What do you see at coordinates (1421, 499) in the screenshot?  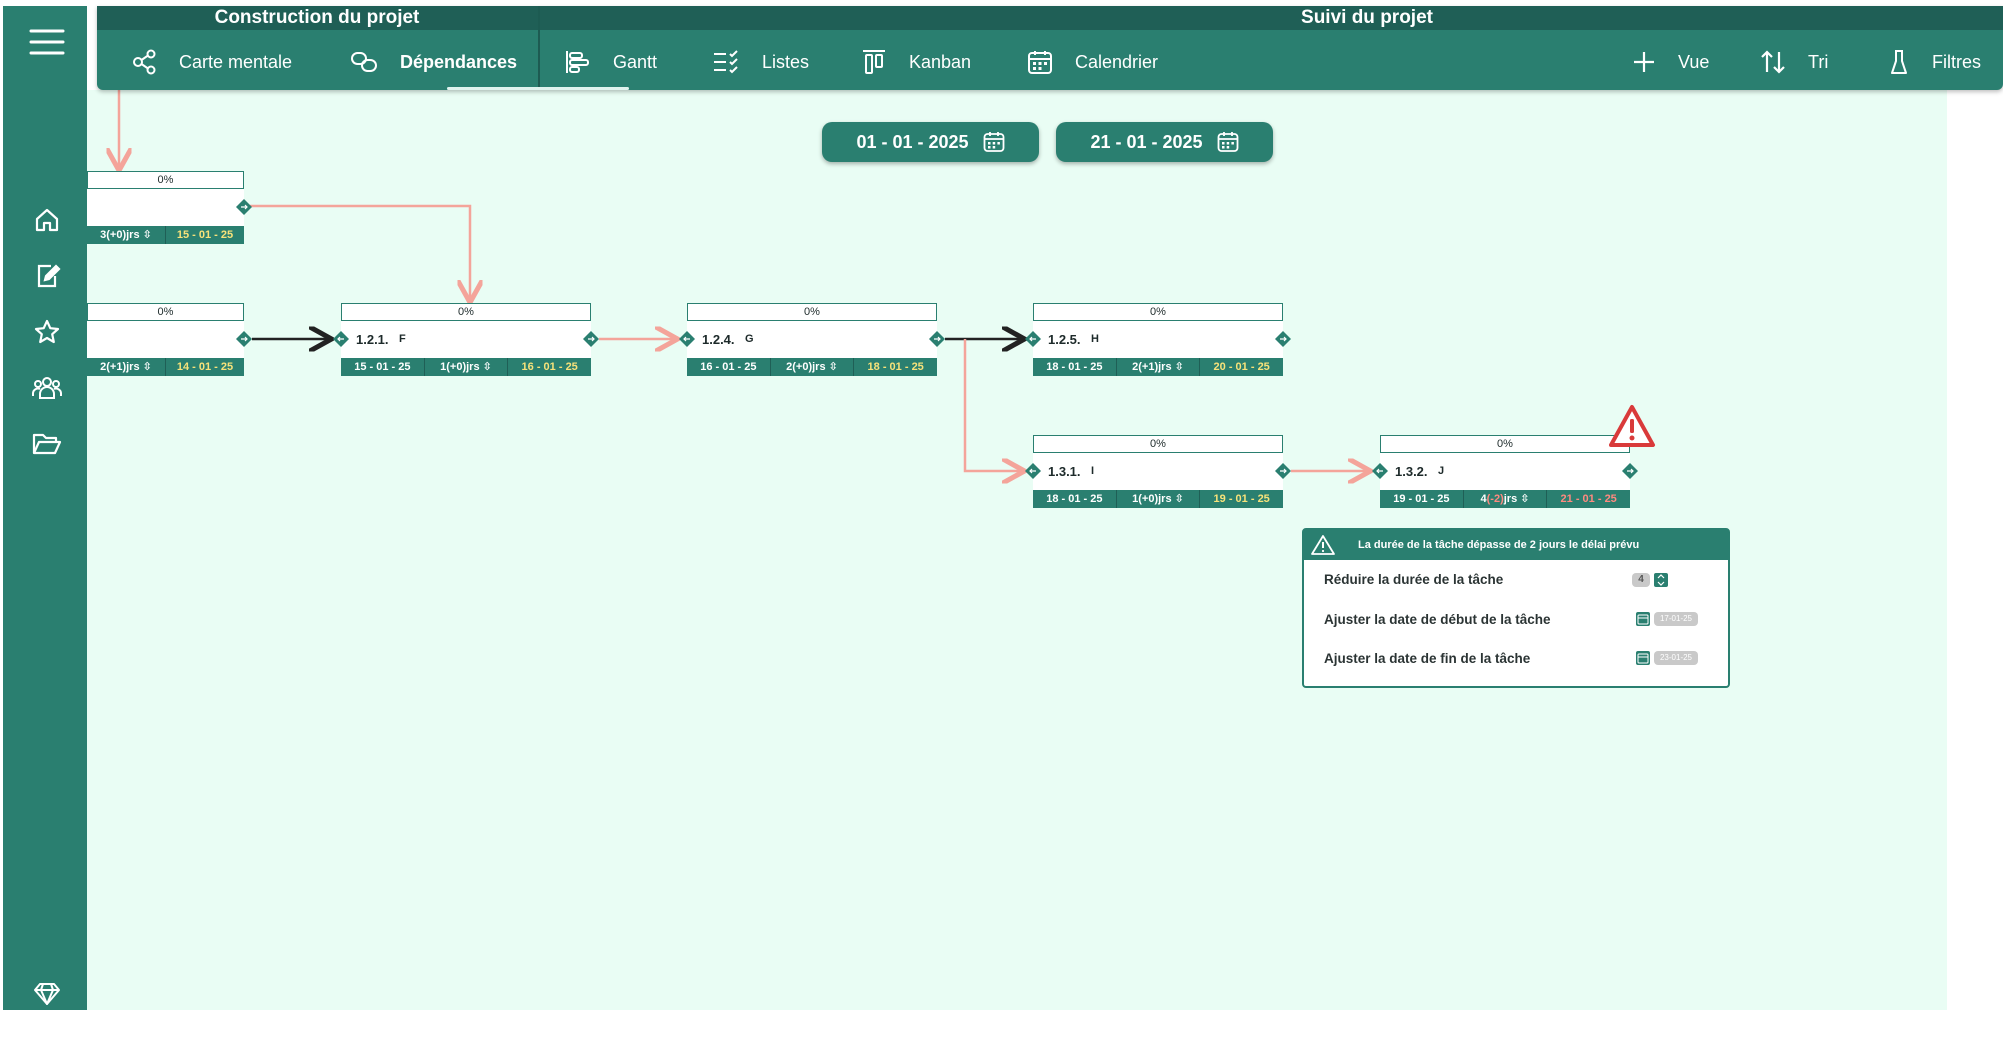 I see `task-start-date: 19 - 01 - 25` at bounding box center [1421, 499].